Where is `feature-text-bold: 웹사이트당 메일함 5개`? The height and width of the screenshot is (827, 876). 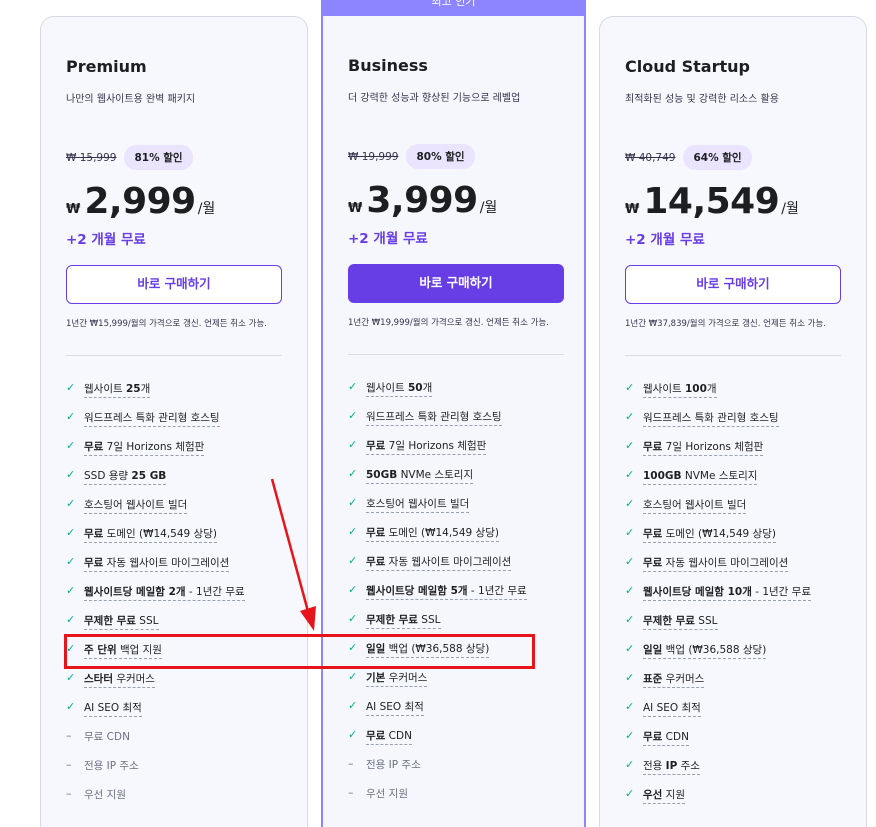 feature-text-bold: 웹사이트당 메일함 5개 is located at coordinates (417, 591).